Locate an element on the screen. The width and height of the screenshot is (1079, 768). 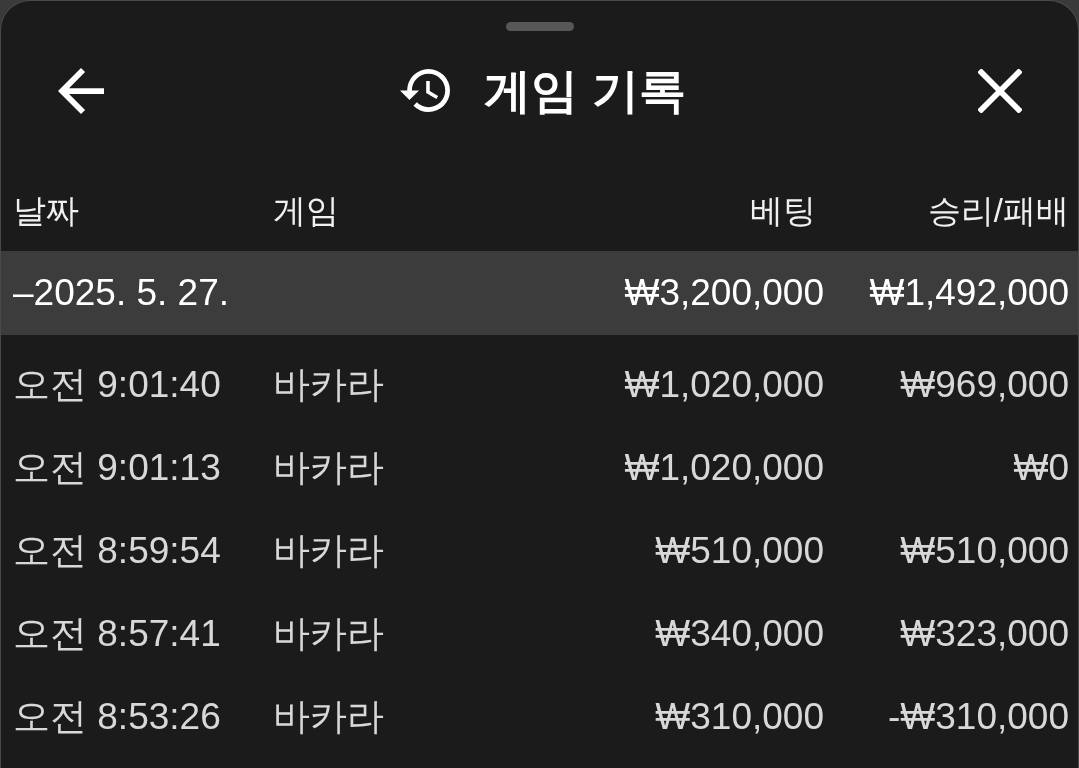
result-cell: ₩0 is located at coordinates (1041, 467).